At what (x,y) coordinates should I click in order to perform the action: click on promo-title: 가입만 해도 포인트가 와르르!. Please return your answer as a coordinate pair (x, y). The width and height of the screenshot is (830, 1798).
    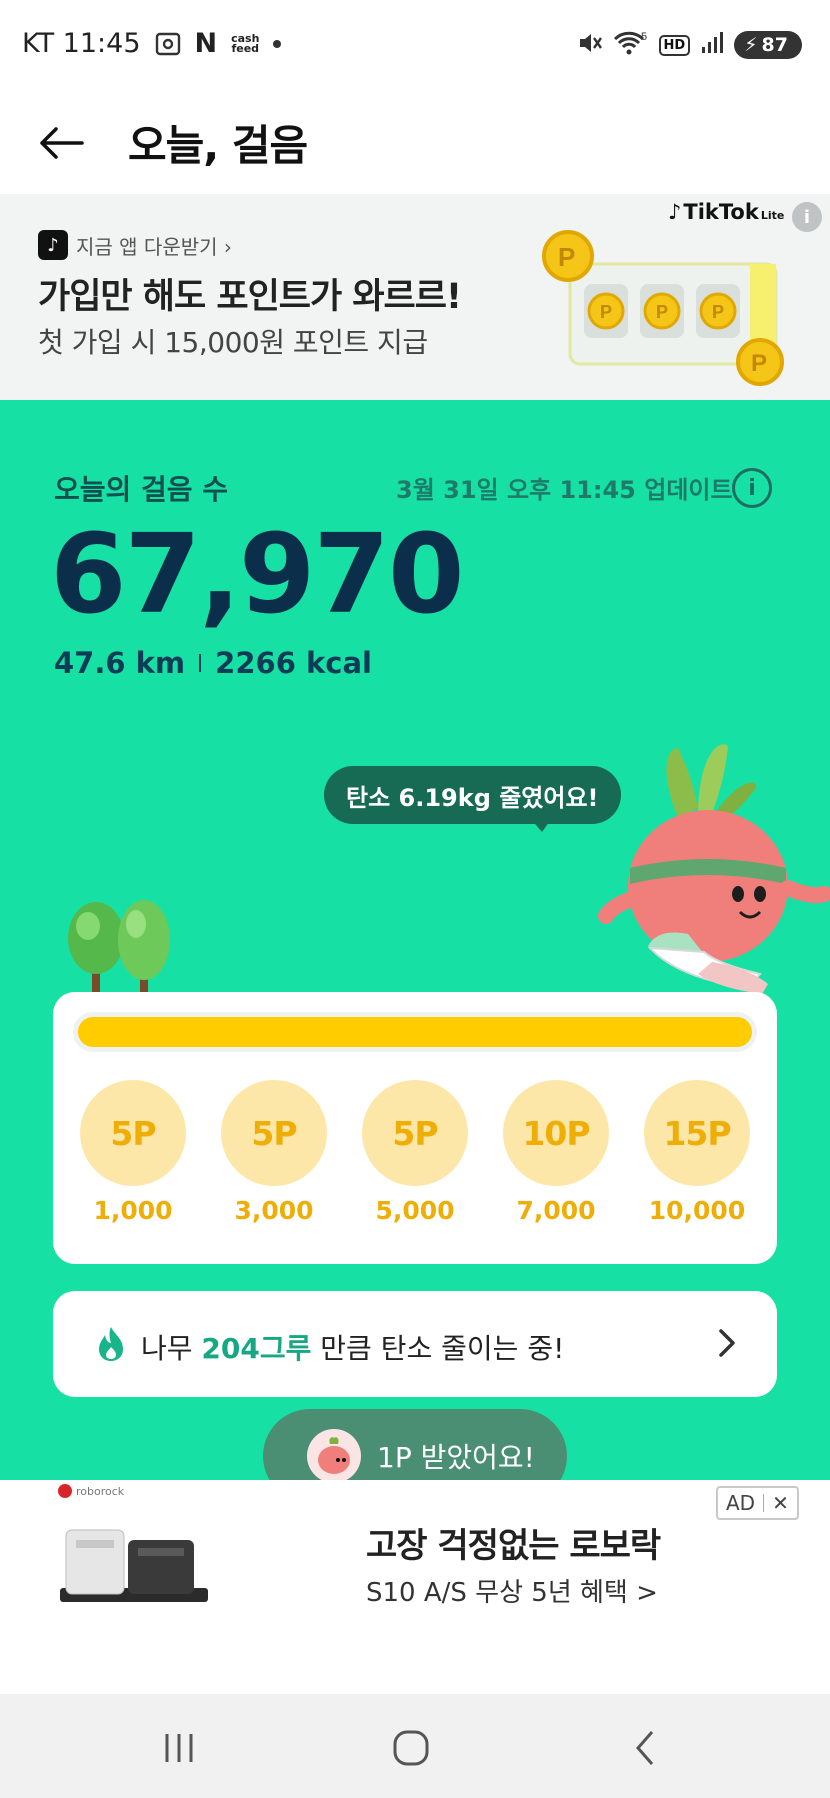
    Looking at the image, I should click on (250, 297).